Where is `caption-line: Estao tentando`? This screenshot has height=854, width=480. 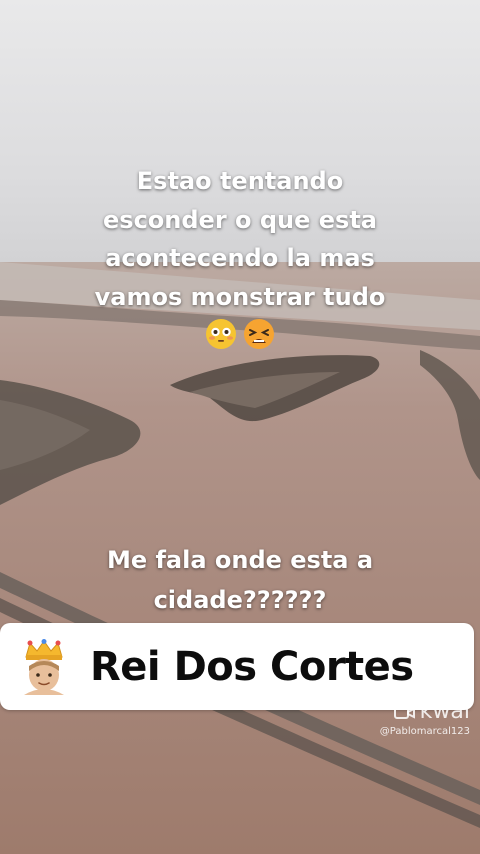
caption-line: Estao tentando is located at coordinates (240, 181).